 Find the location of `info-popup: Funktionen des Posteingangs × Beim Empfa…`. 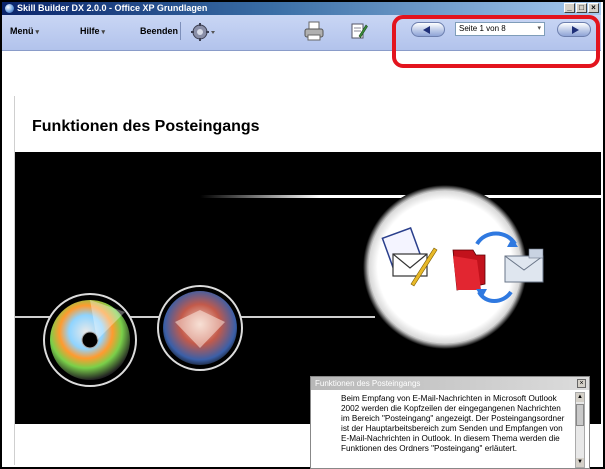

info-popup: Funktionen des Posteingangs × Beim Empfa… is located at coordinates (450, 422).